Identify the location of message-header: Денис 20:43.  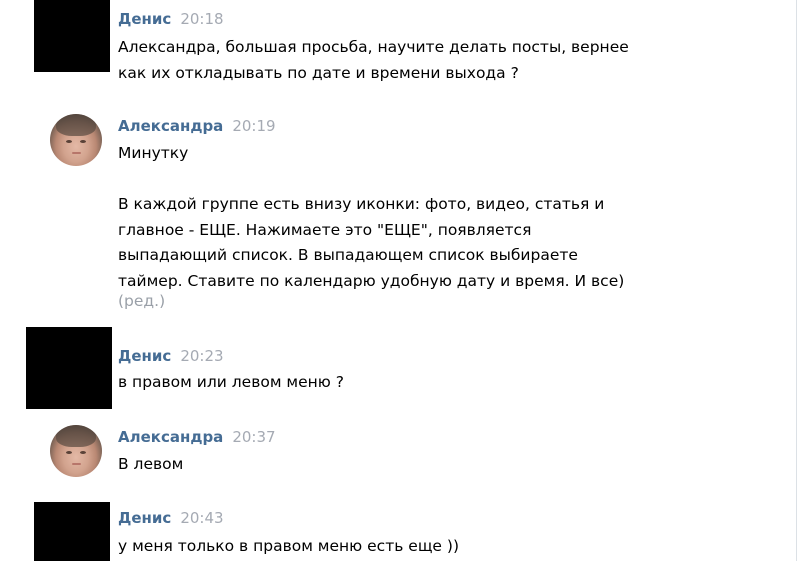
(171, 518).